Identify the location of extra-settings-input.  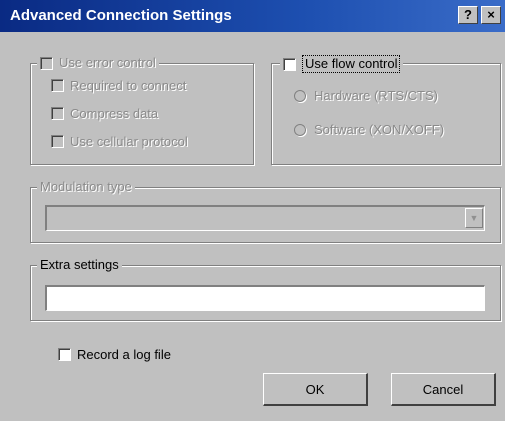
(265, 298).